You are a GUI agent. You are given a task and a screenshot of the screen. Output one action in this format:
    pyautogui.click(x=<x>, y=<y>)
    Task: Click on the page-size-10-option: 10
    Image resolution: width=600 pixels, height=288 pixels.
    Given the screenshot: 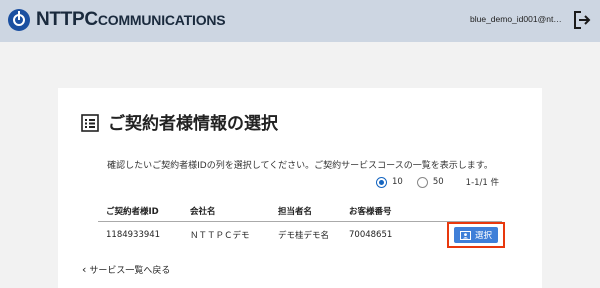 What is the action you would take?
    pyautogui.click(x=389, y=182)
    